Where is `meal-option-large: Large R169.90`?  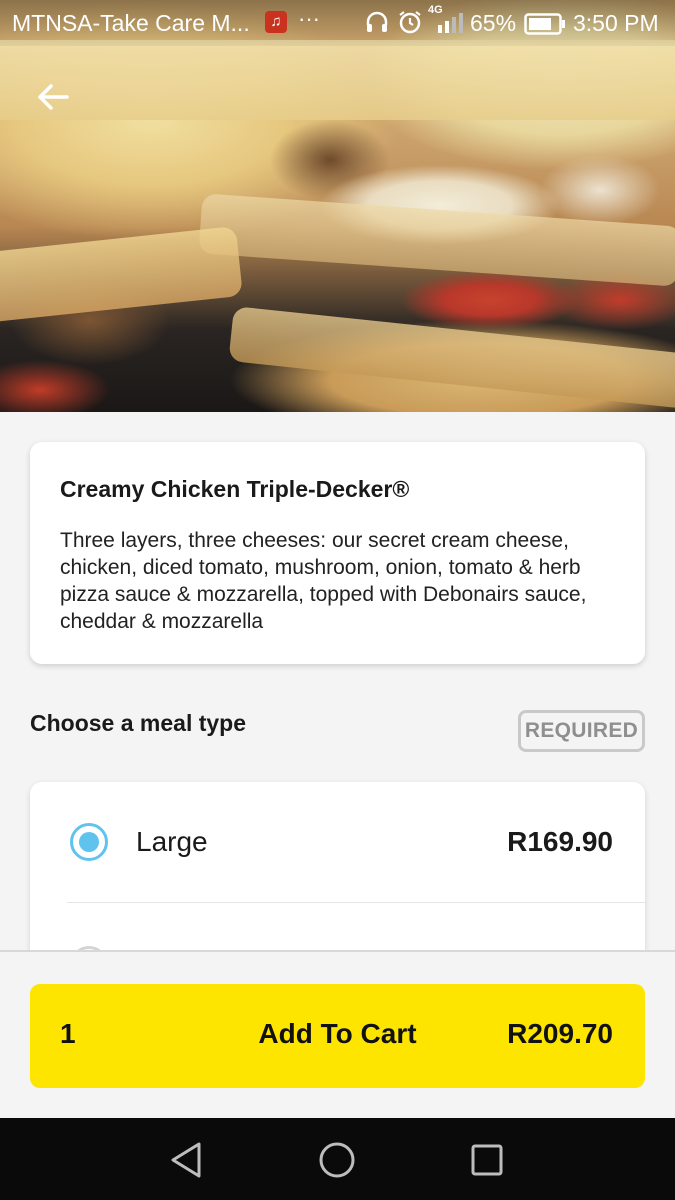 meal-option-large: Large R169.90 is located at coordinates (337, 842).